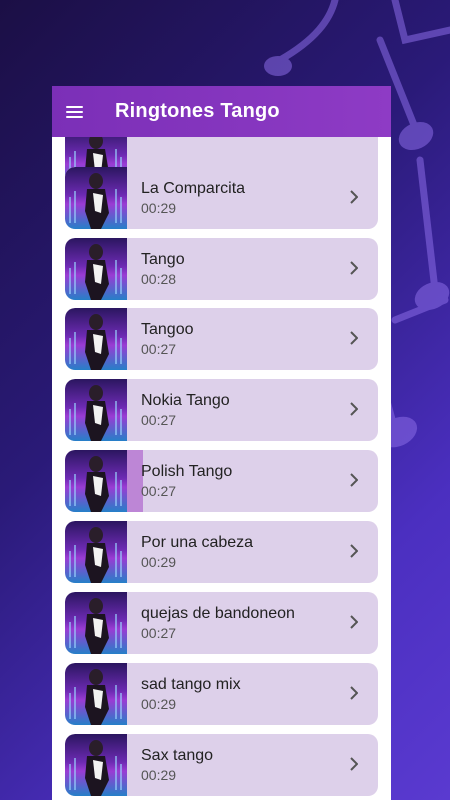 Image resolution: width=450 pixels, height=800 pixels. Describe the element at coordinates (193, 188) in the screenshot. I see `ringtone-name: La Comparcita` at that location.